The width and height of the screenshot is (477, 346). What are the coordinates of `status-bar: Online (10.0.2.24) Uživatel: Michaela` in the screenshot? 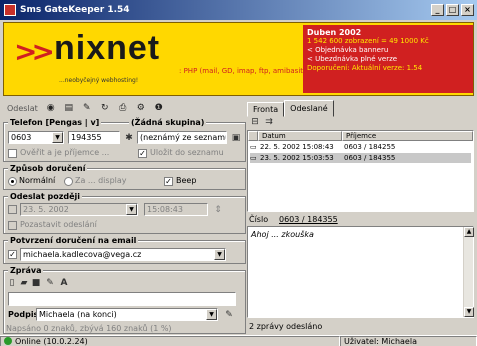 It's located at (238, 340).